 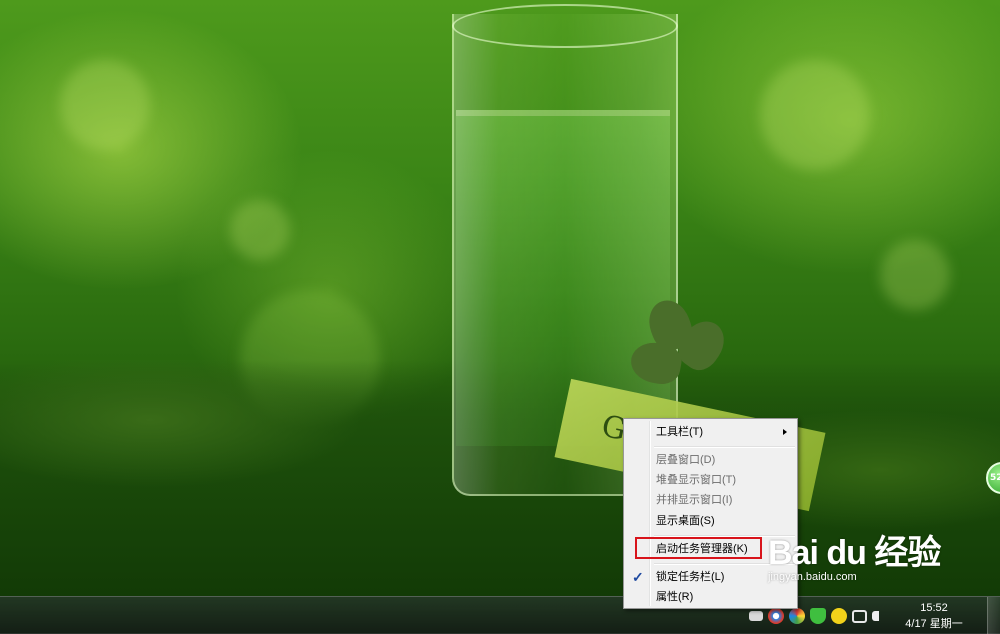 What do you see at coordinates (993, 615) in the screenshot?
I see `show-desktop-button` at bounding box center [993, 615].